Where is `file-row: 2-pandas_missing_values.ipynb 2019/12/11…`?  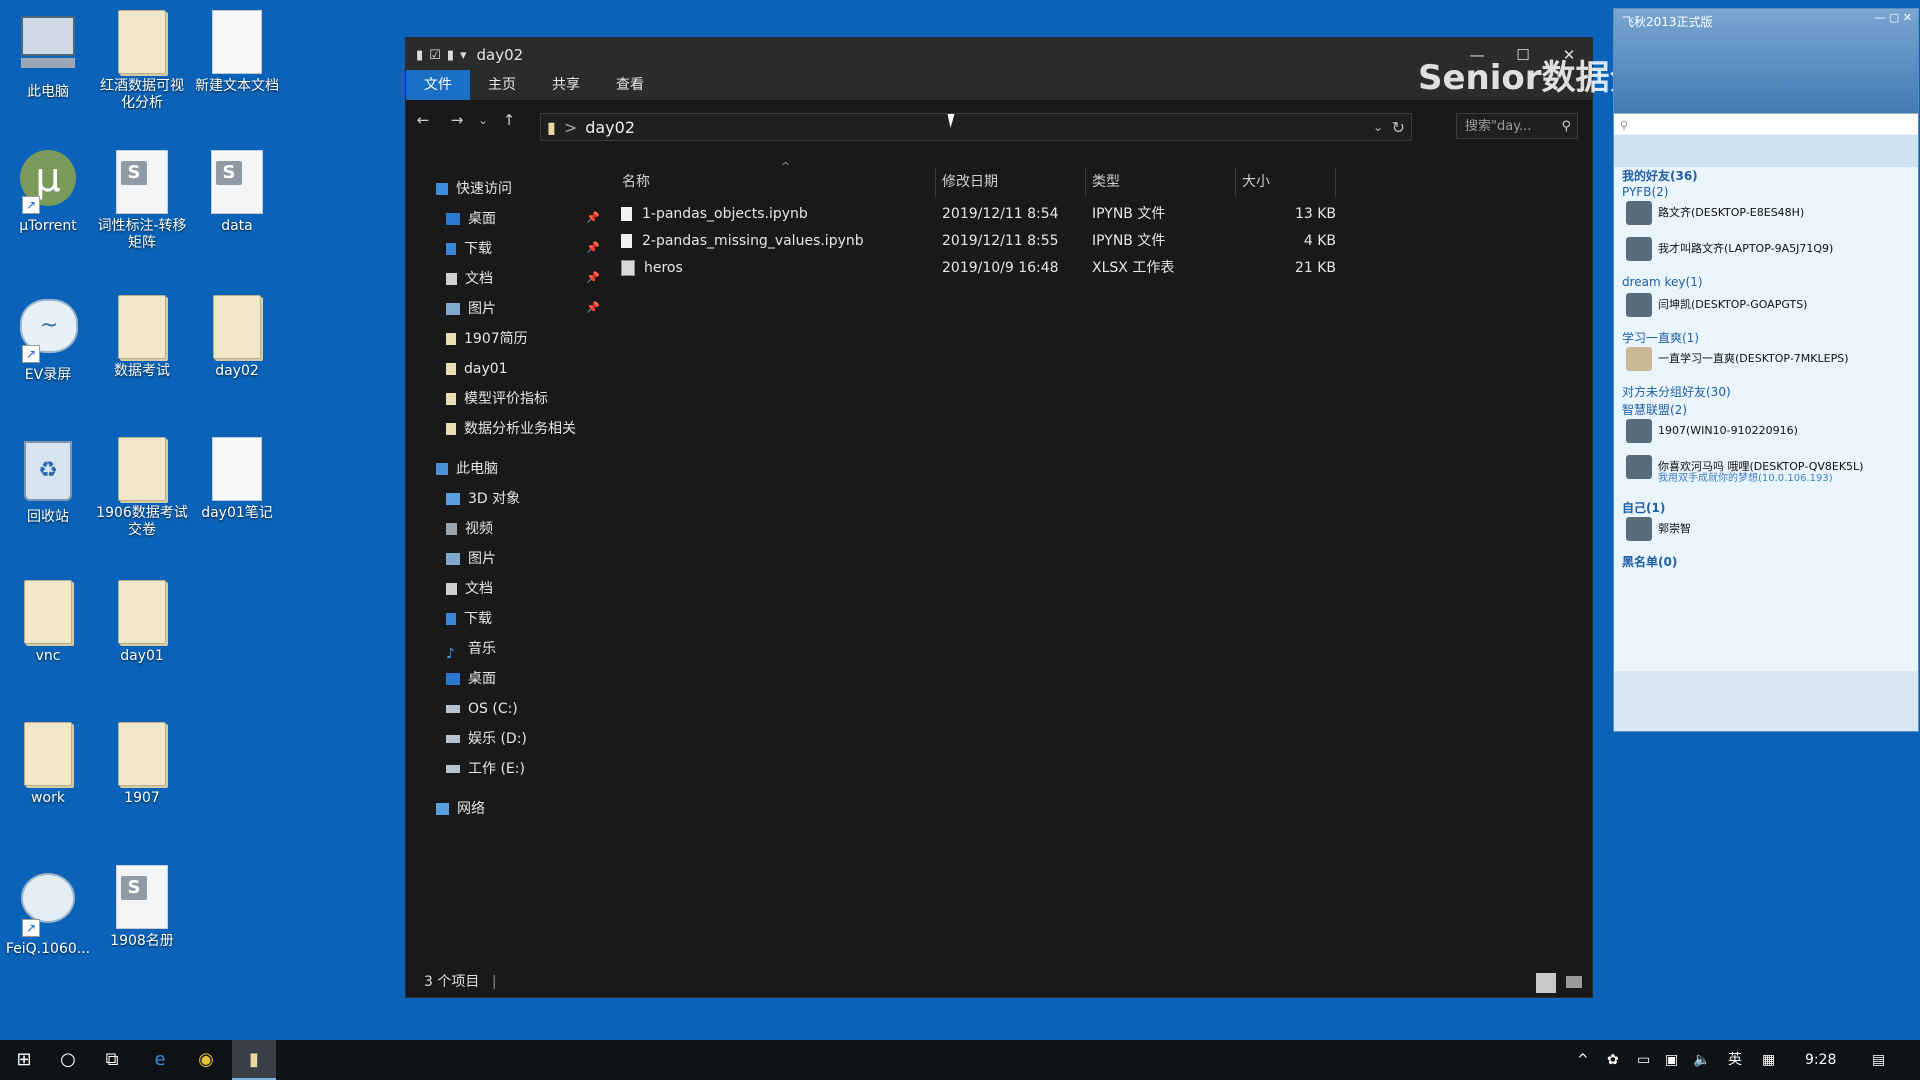
file-row: 2-pandas_missing_values.ipynb 2019/12/11… is located at coordinates (996, 241).